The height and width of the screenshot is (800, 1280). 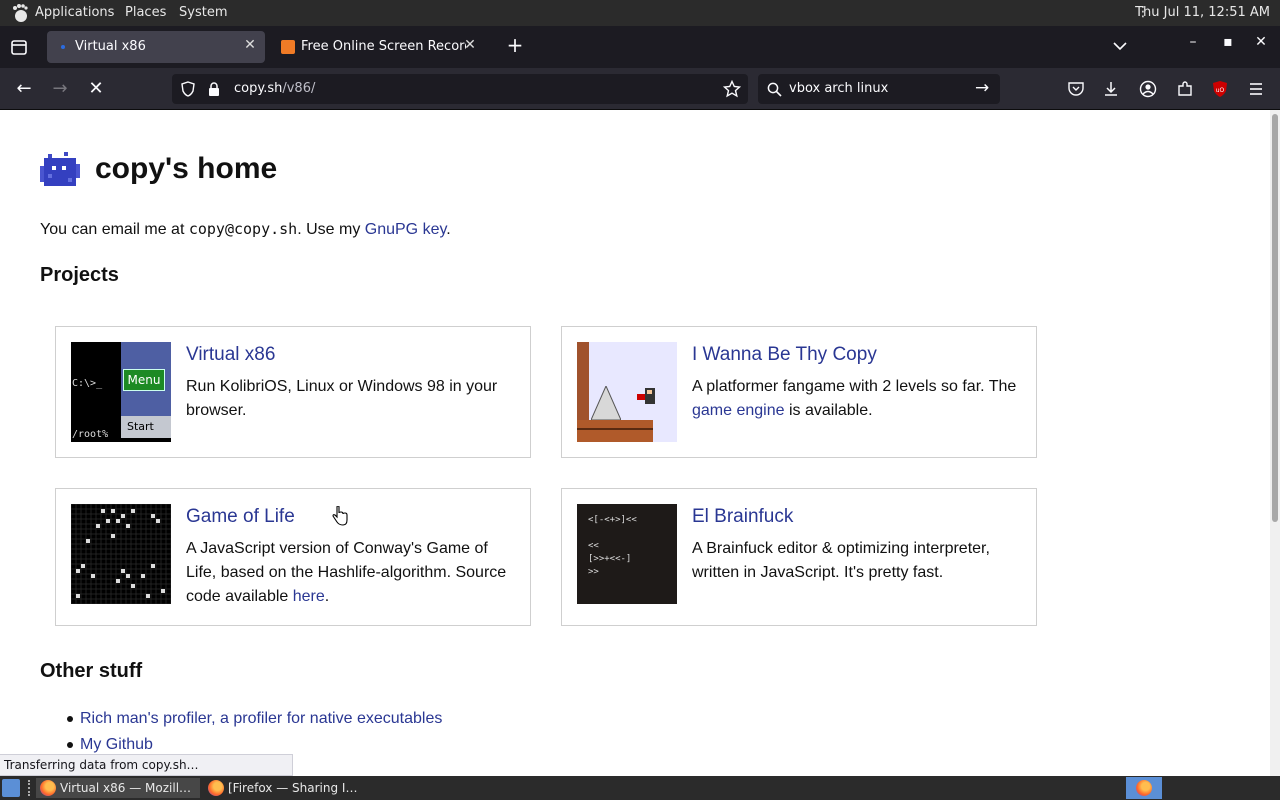 What do you see at coordinates (60, 169) in the screenshot?
I see `site-logo-icon` at bounding box center [60, 169].